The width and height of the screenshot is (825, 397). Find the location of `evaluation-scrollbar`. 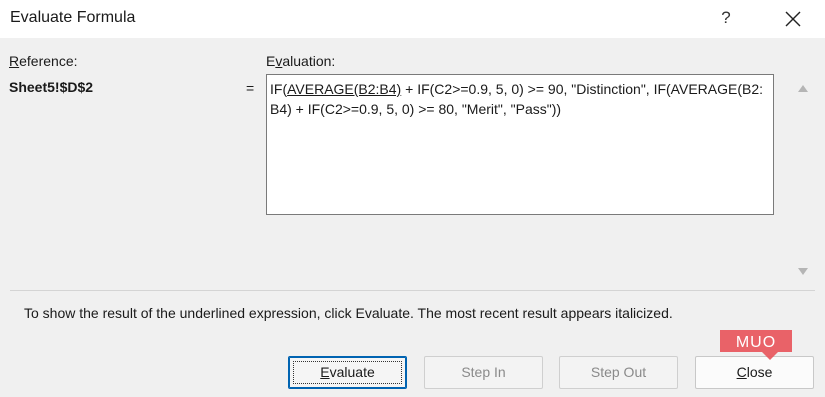

evaluation-scrollbar is located at coordinates (804, 180).